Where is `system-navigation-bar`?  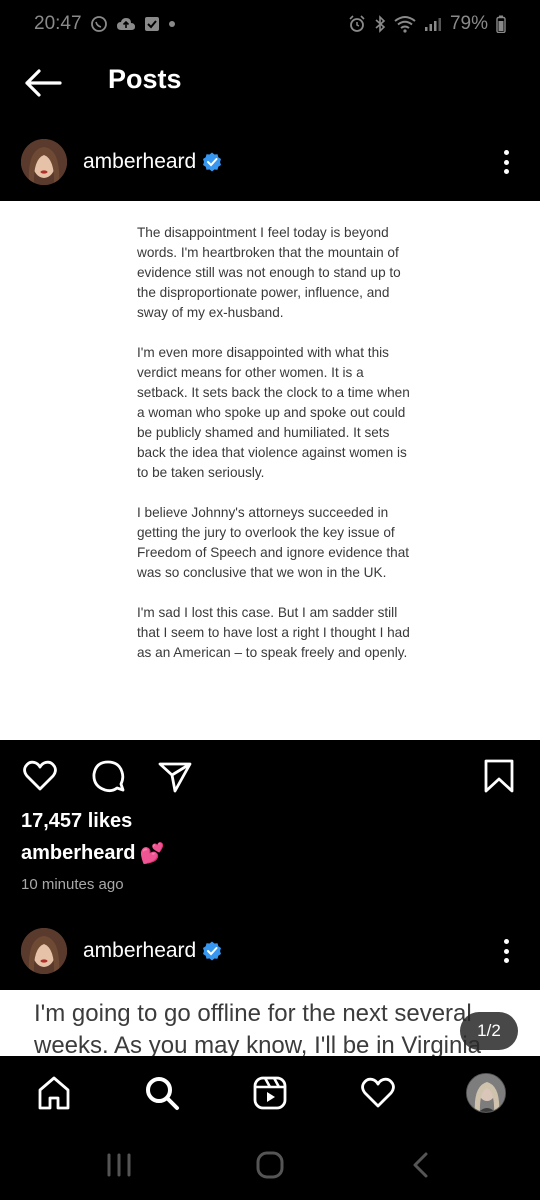 system-navigation-bar is located at coordinates (270, 1164).